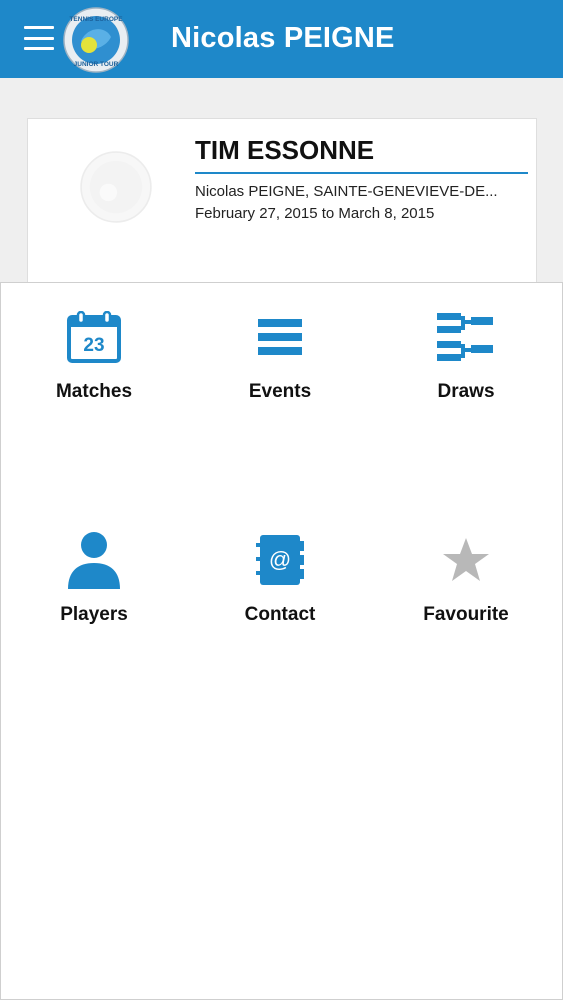 This screenshot has height=1000, width=563. What do you see at coordinates (315, 213) in the screenshot?
I see `tournament-dates: February 27, 2015 to March 8, 2015` at bounding box center [315, 213].